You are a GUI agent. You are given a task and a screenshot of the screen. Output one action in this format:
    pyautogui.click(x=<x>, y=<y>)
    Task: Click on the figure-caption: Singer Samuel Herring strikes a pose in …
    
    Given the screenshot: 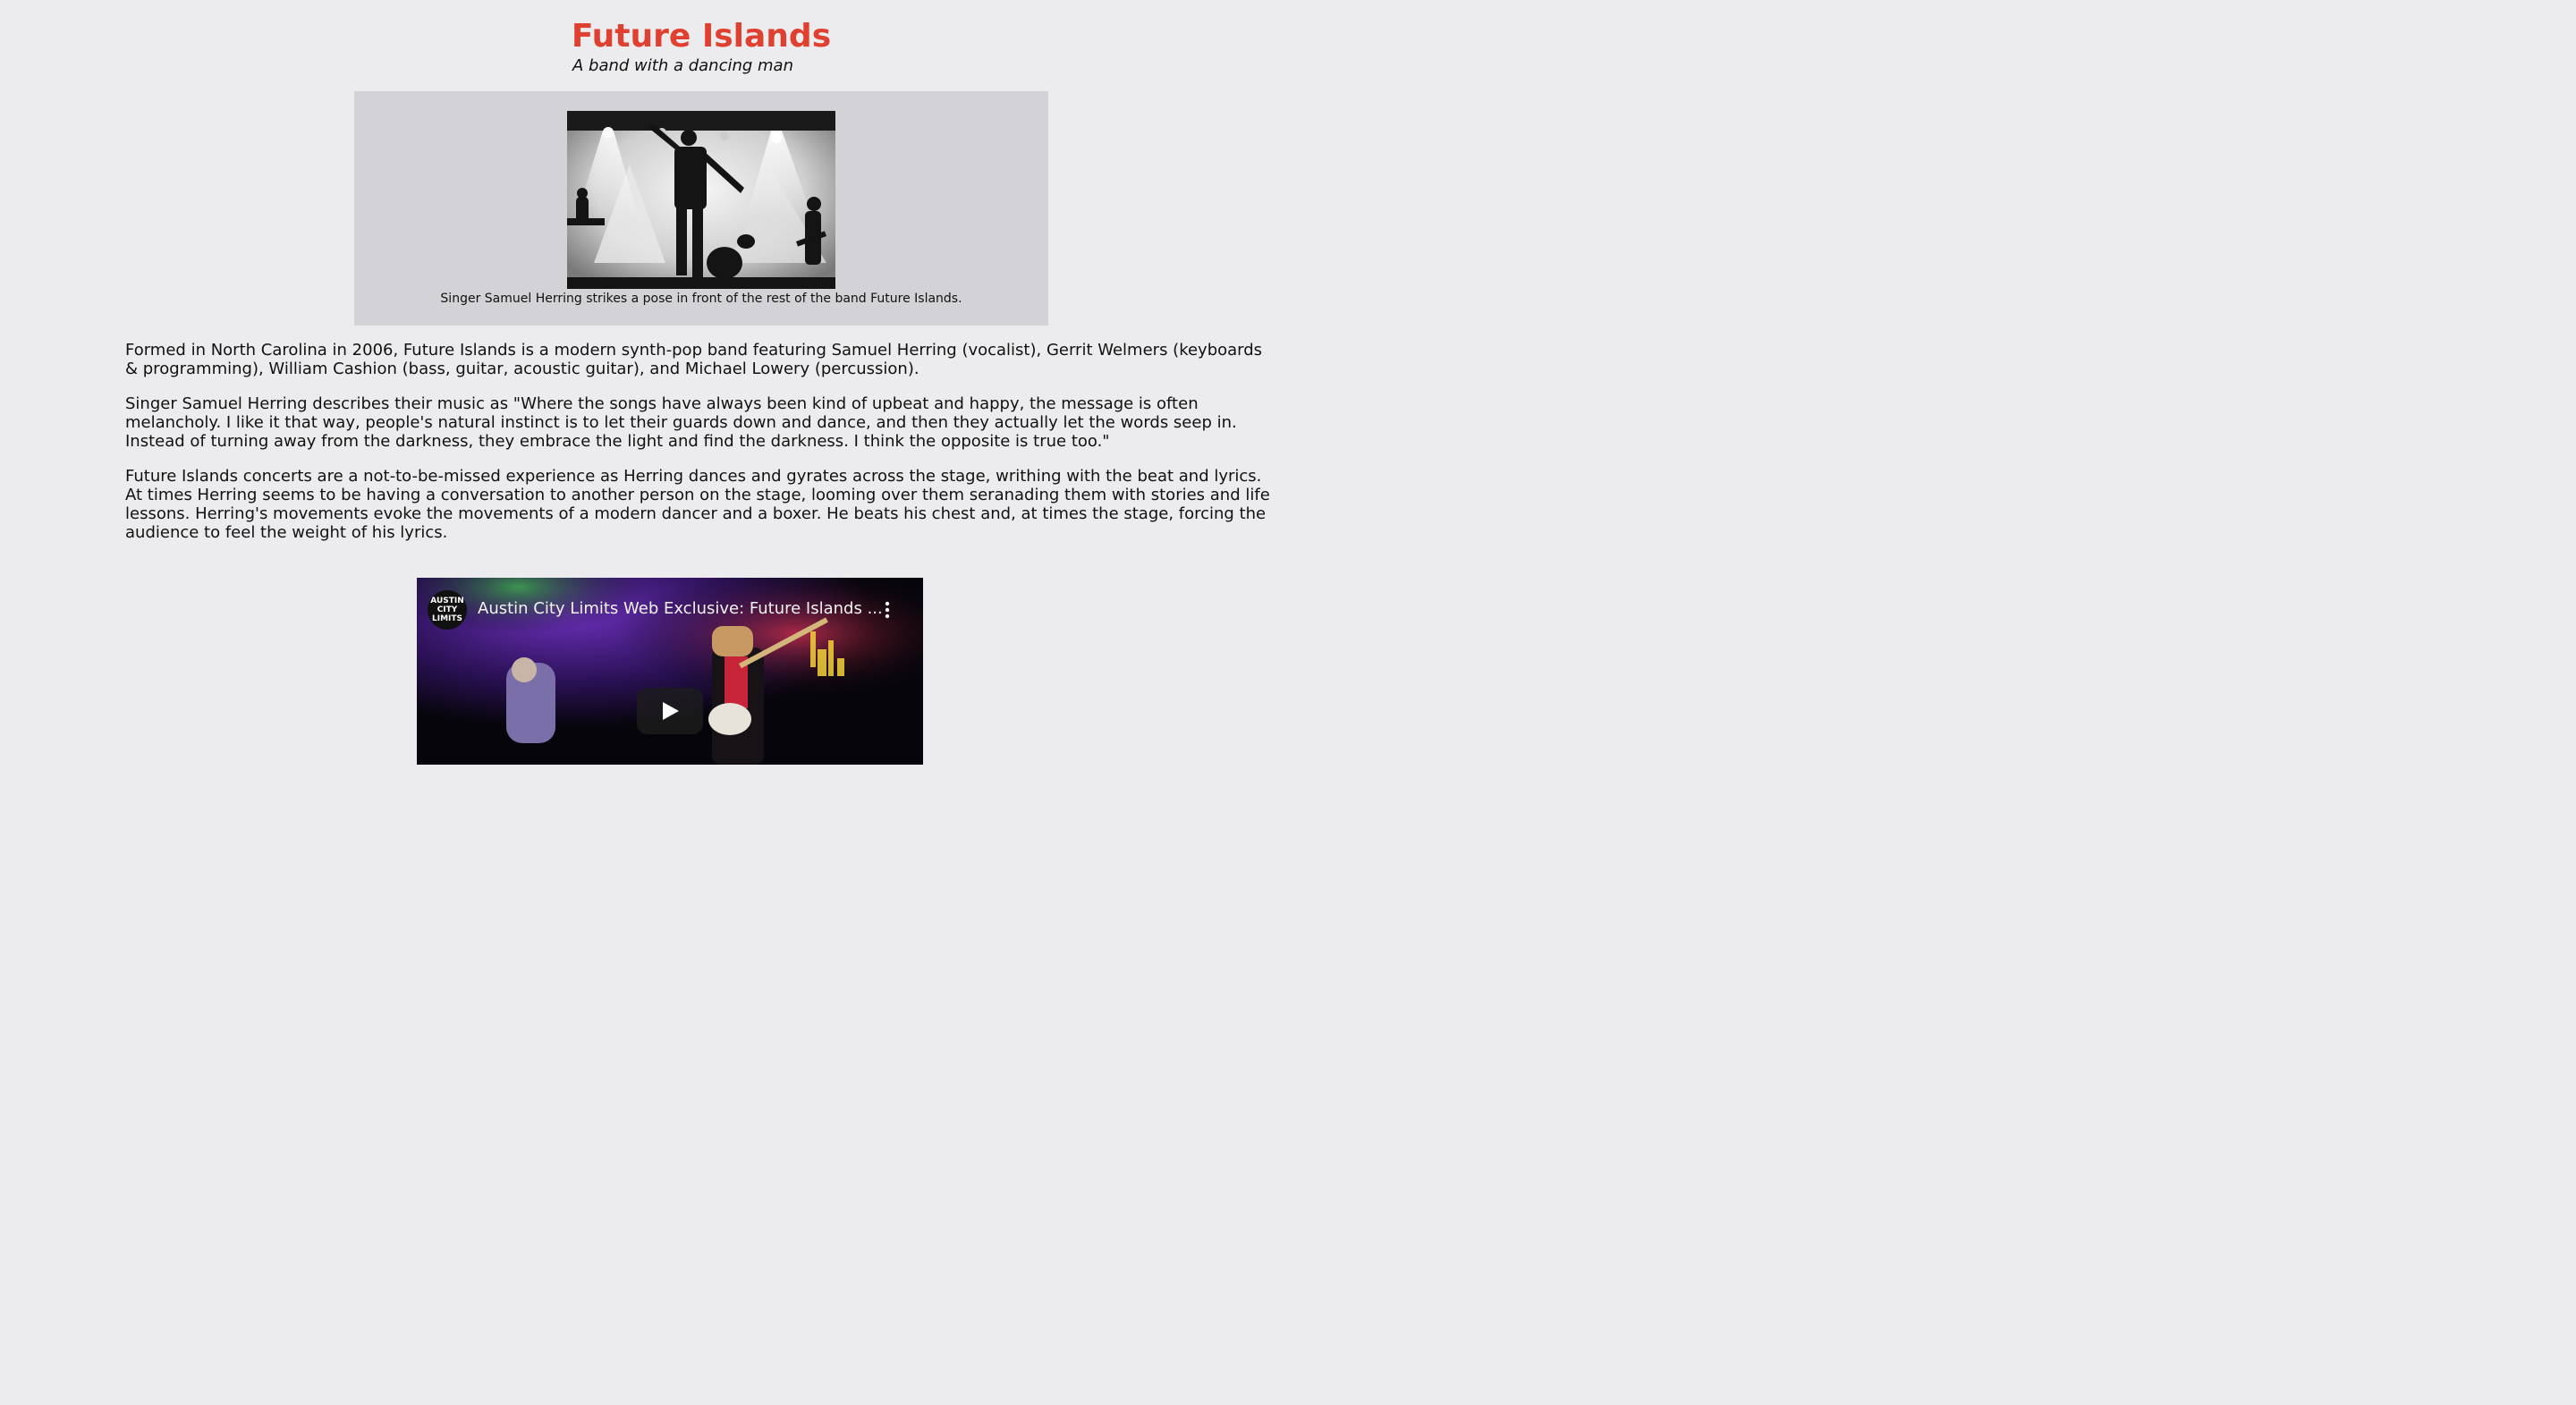 What is the action you would take?
    pyautogui.click(x=701, y=299)
    